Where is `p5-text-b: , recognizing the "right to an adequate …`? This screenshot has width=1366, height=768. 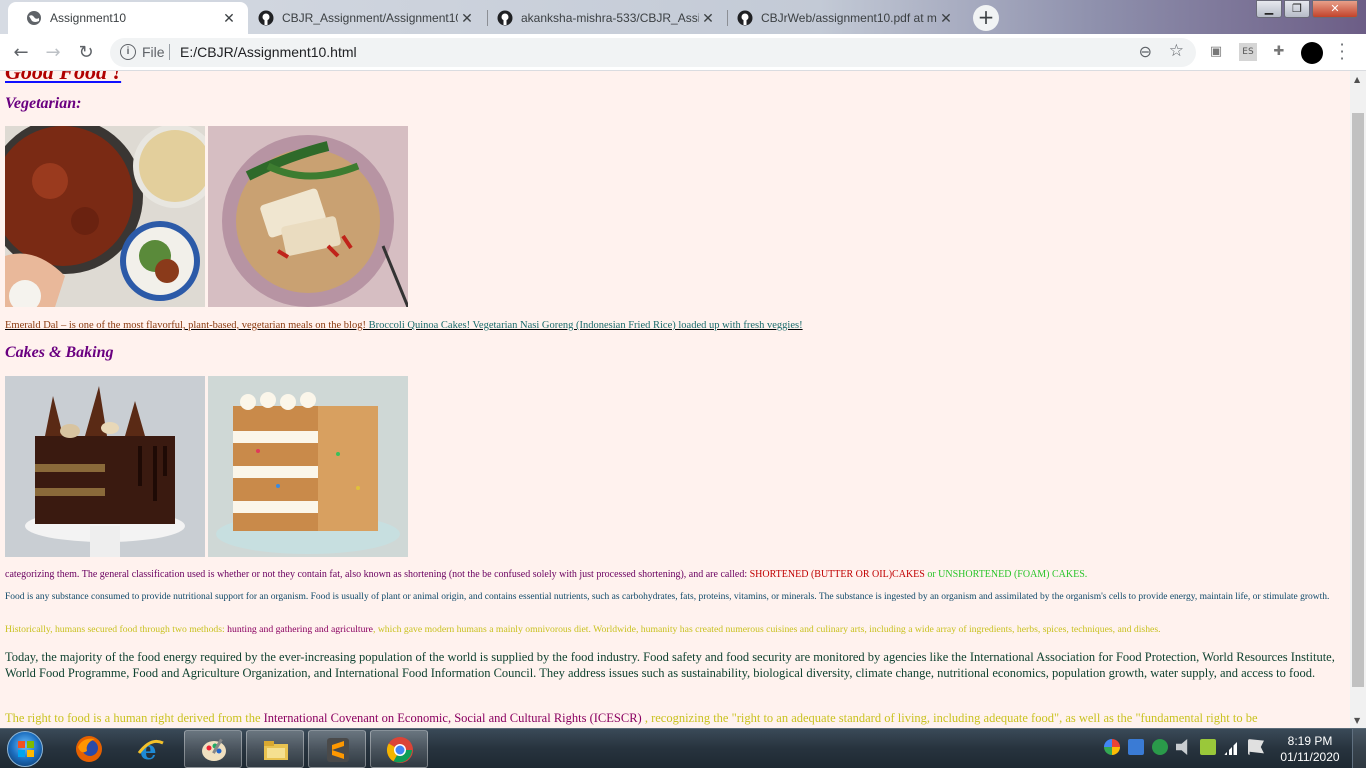
p5-text-b: , recognizing the "right to an adequate … is located at coordinates (949, 718).